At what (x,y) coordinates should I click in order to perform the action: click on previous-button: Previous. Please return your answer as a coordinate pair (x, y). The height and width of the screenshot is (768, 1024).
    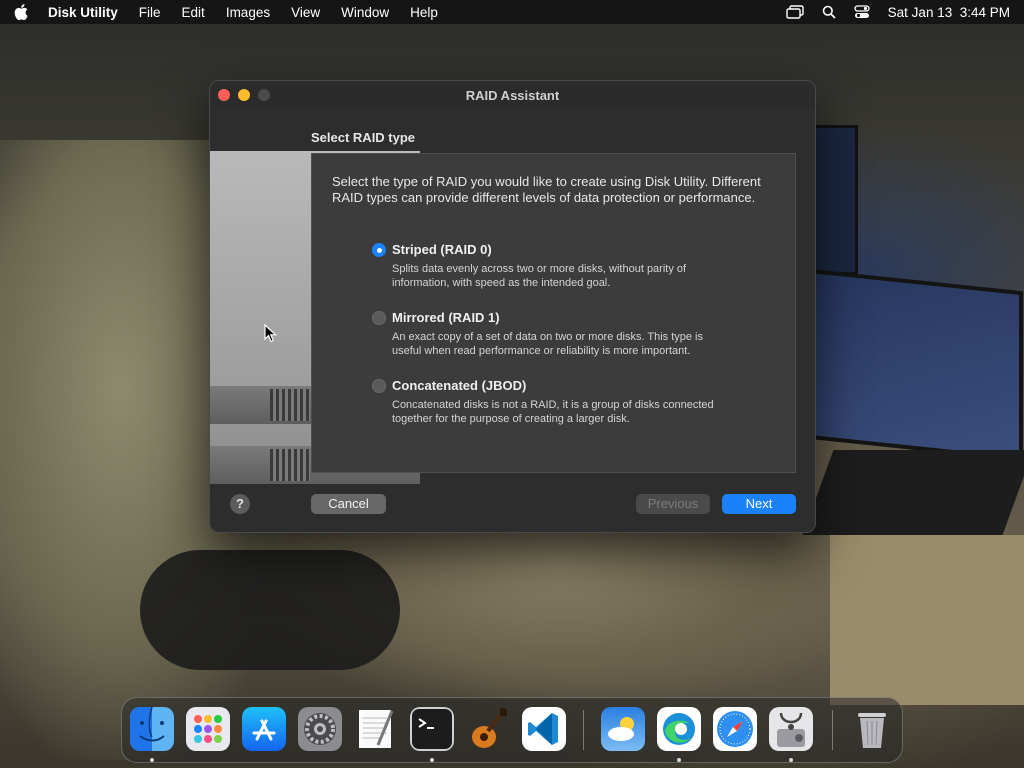
    Looking at the image, I should click on (673, 504).